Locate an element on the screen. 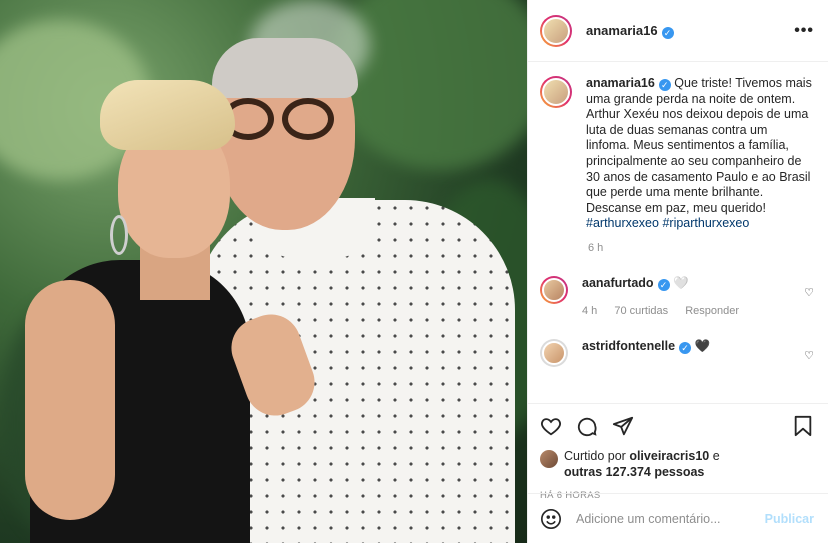 This screenshot has height=543, width=828. caption-time: 6 h is located at coordinates (596, 247).